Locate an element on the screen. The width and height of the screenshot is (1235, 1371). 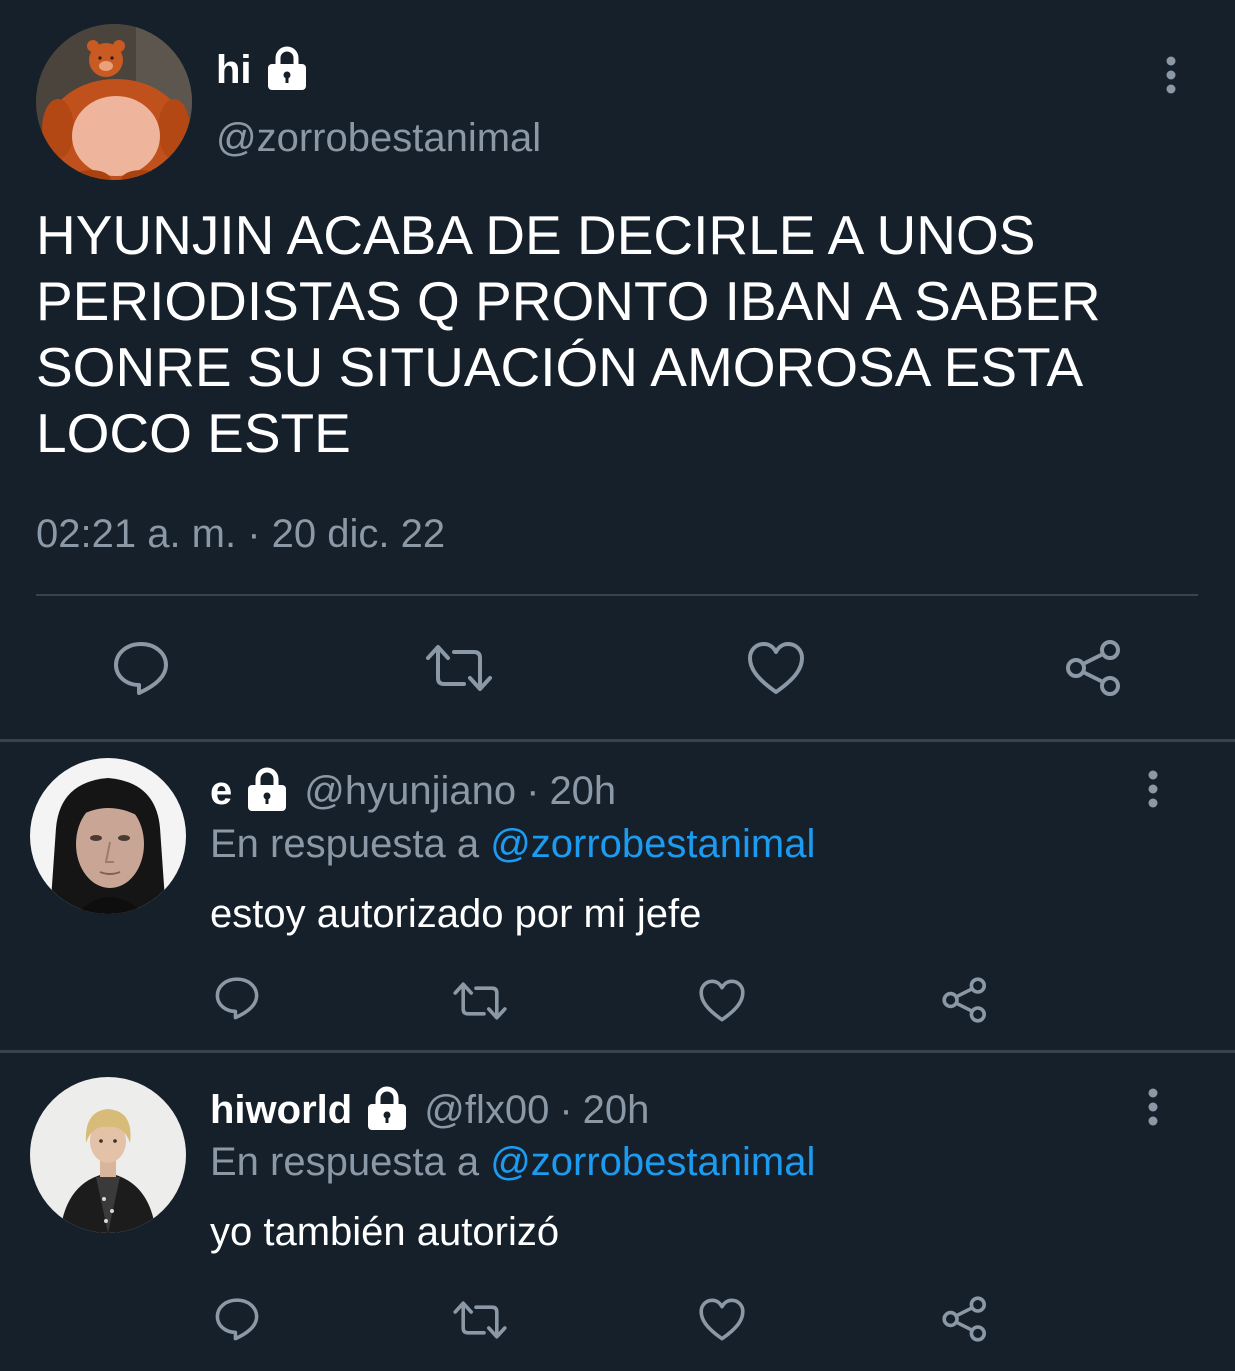
person-photo-avatar-image is located at coordinates (108, 1155).